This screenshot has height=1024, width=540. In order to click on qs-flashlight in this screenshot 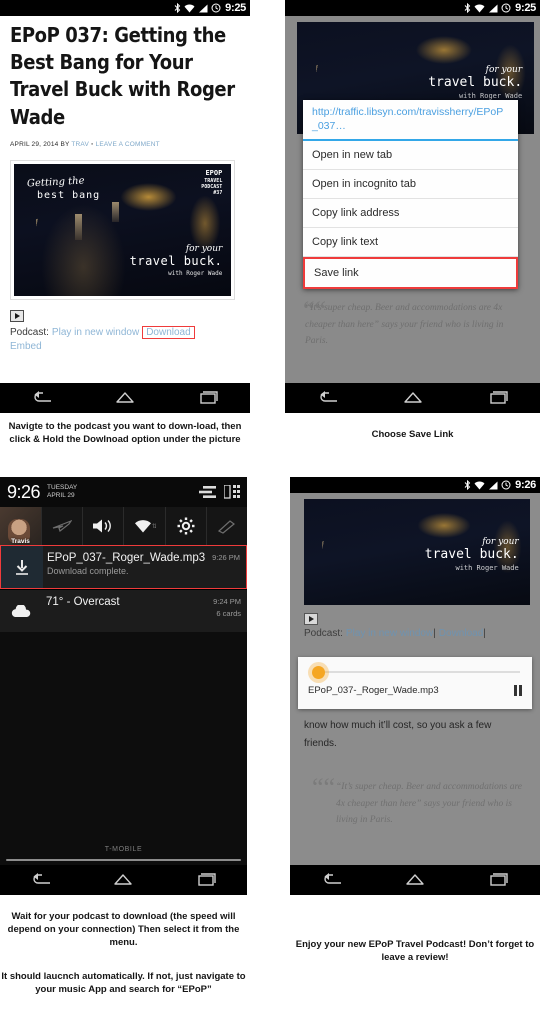, I will do `click(227, 526)`.